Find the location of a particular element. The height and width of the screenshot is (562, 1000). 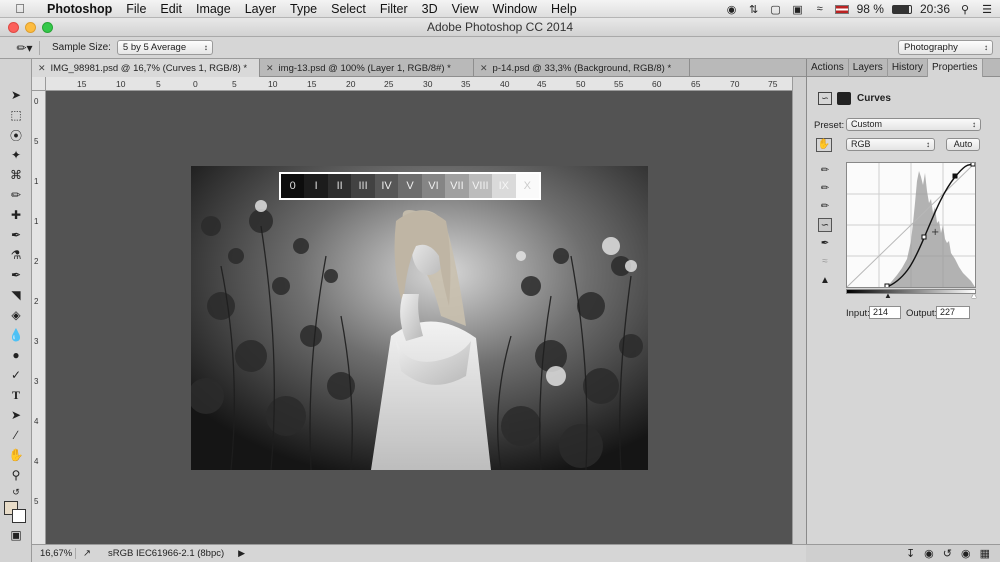

vertical-scrollbar is located at coordinates (799, 310).